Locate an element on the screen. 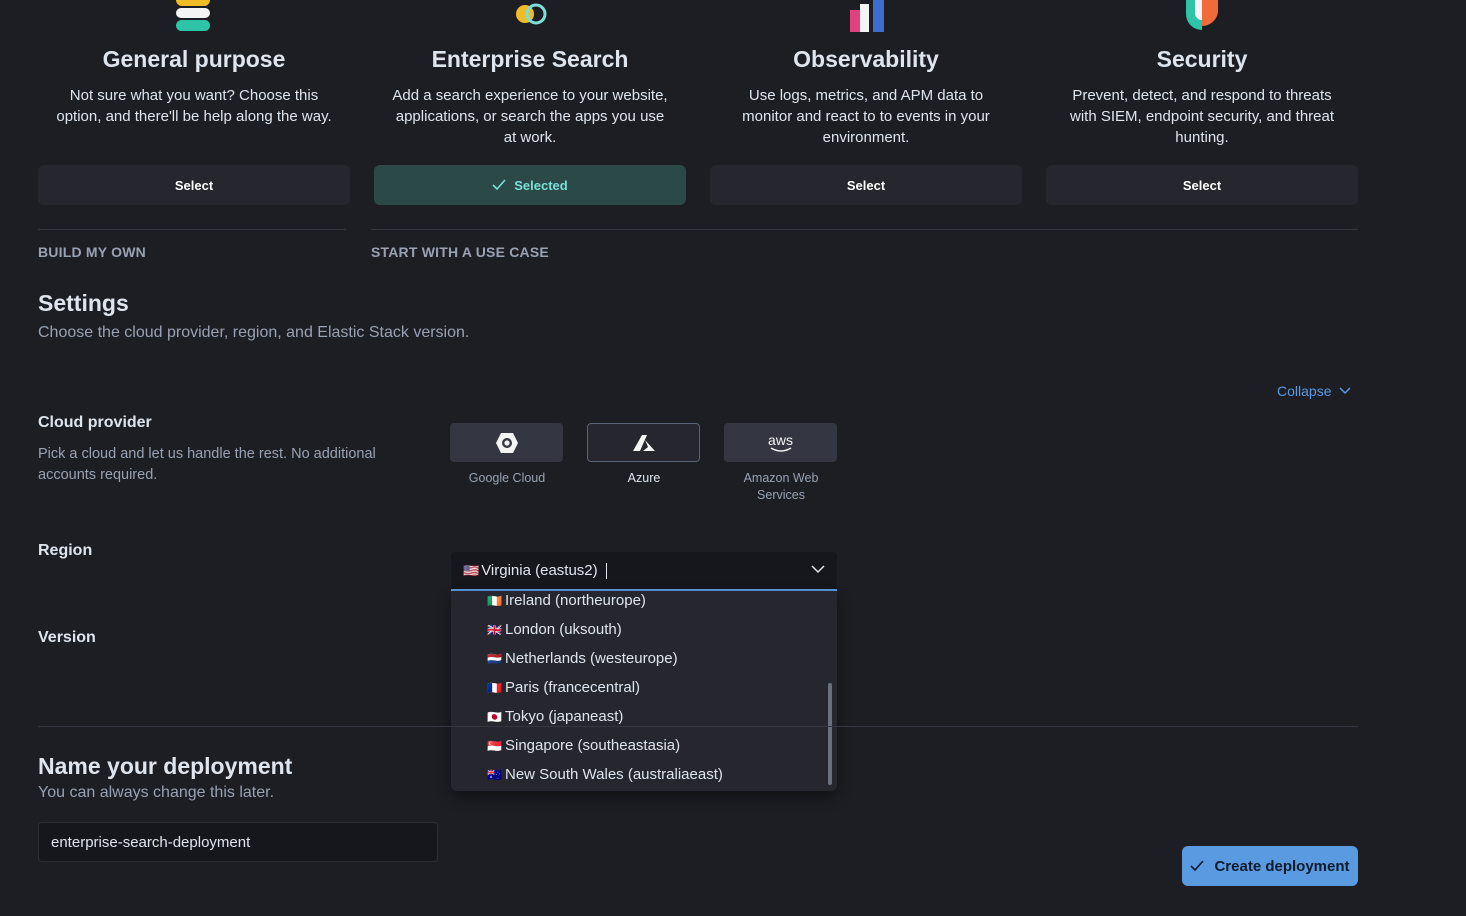 The height and width of the screenshot is (916, 1466). card-title: Enterprise Search is located at coordinates (530, 59).